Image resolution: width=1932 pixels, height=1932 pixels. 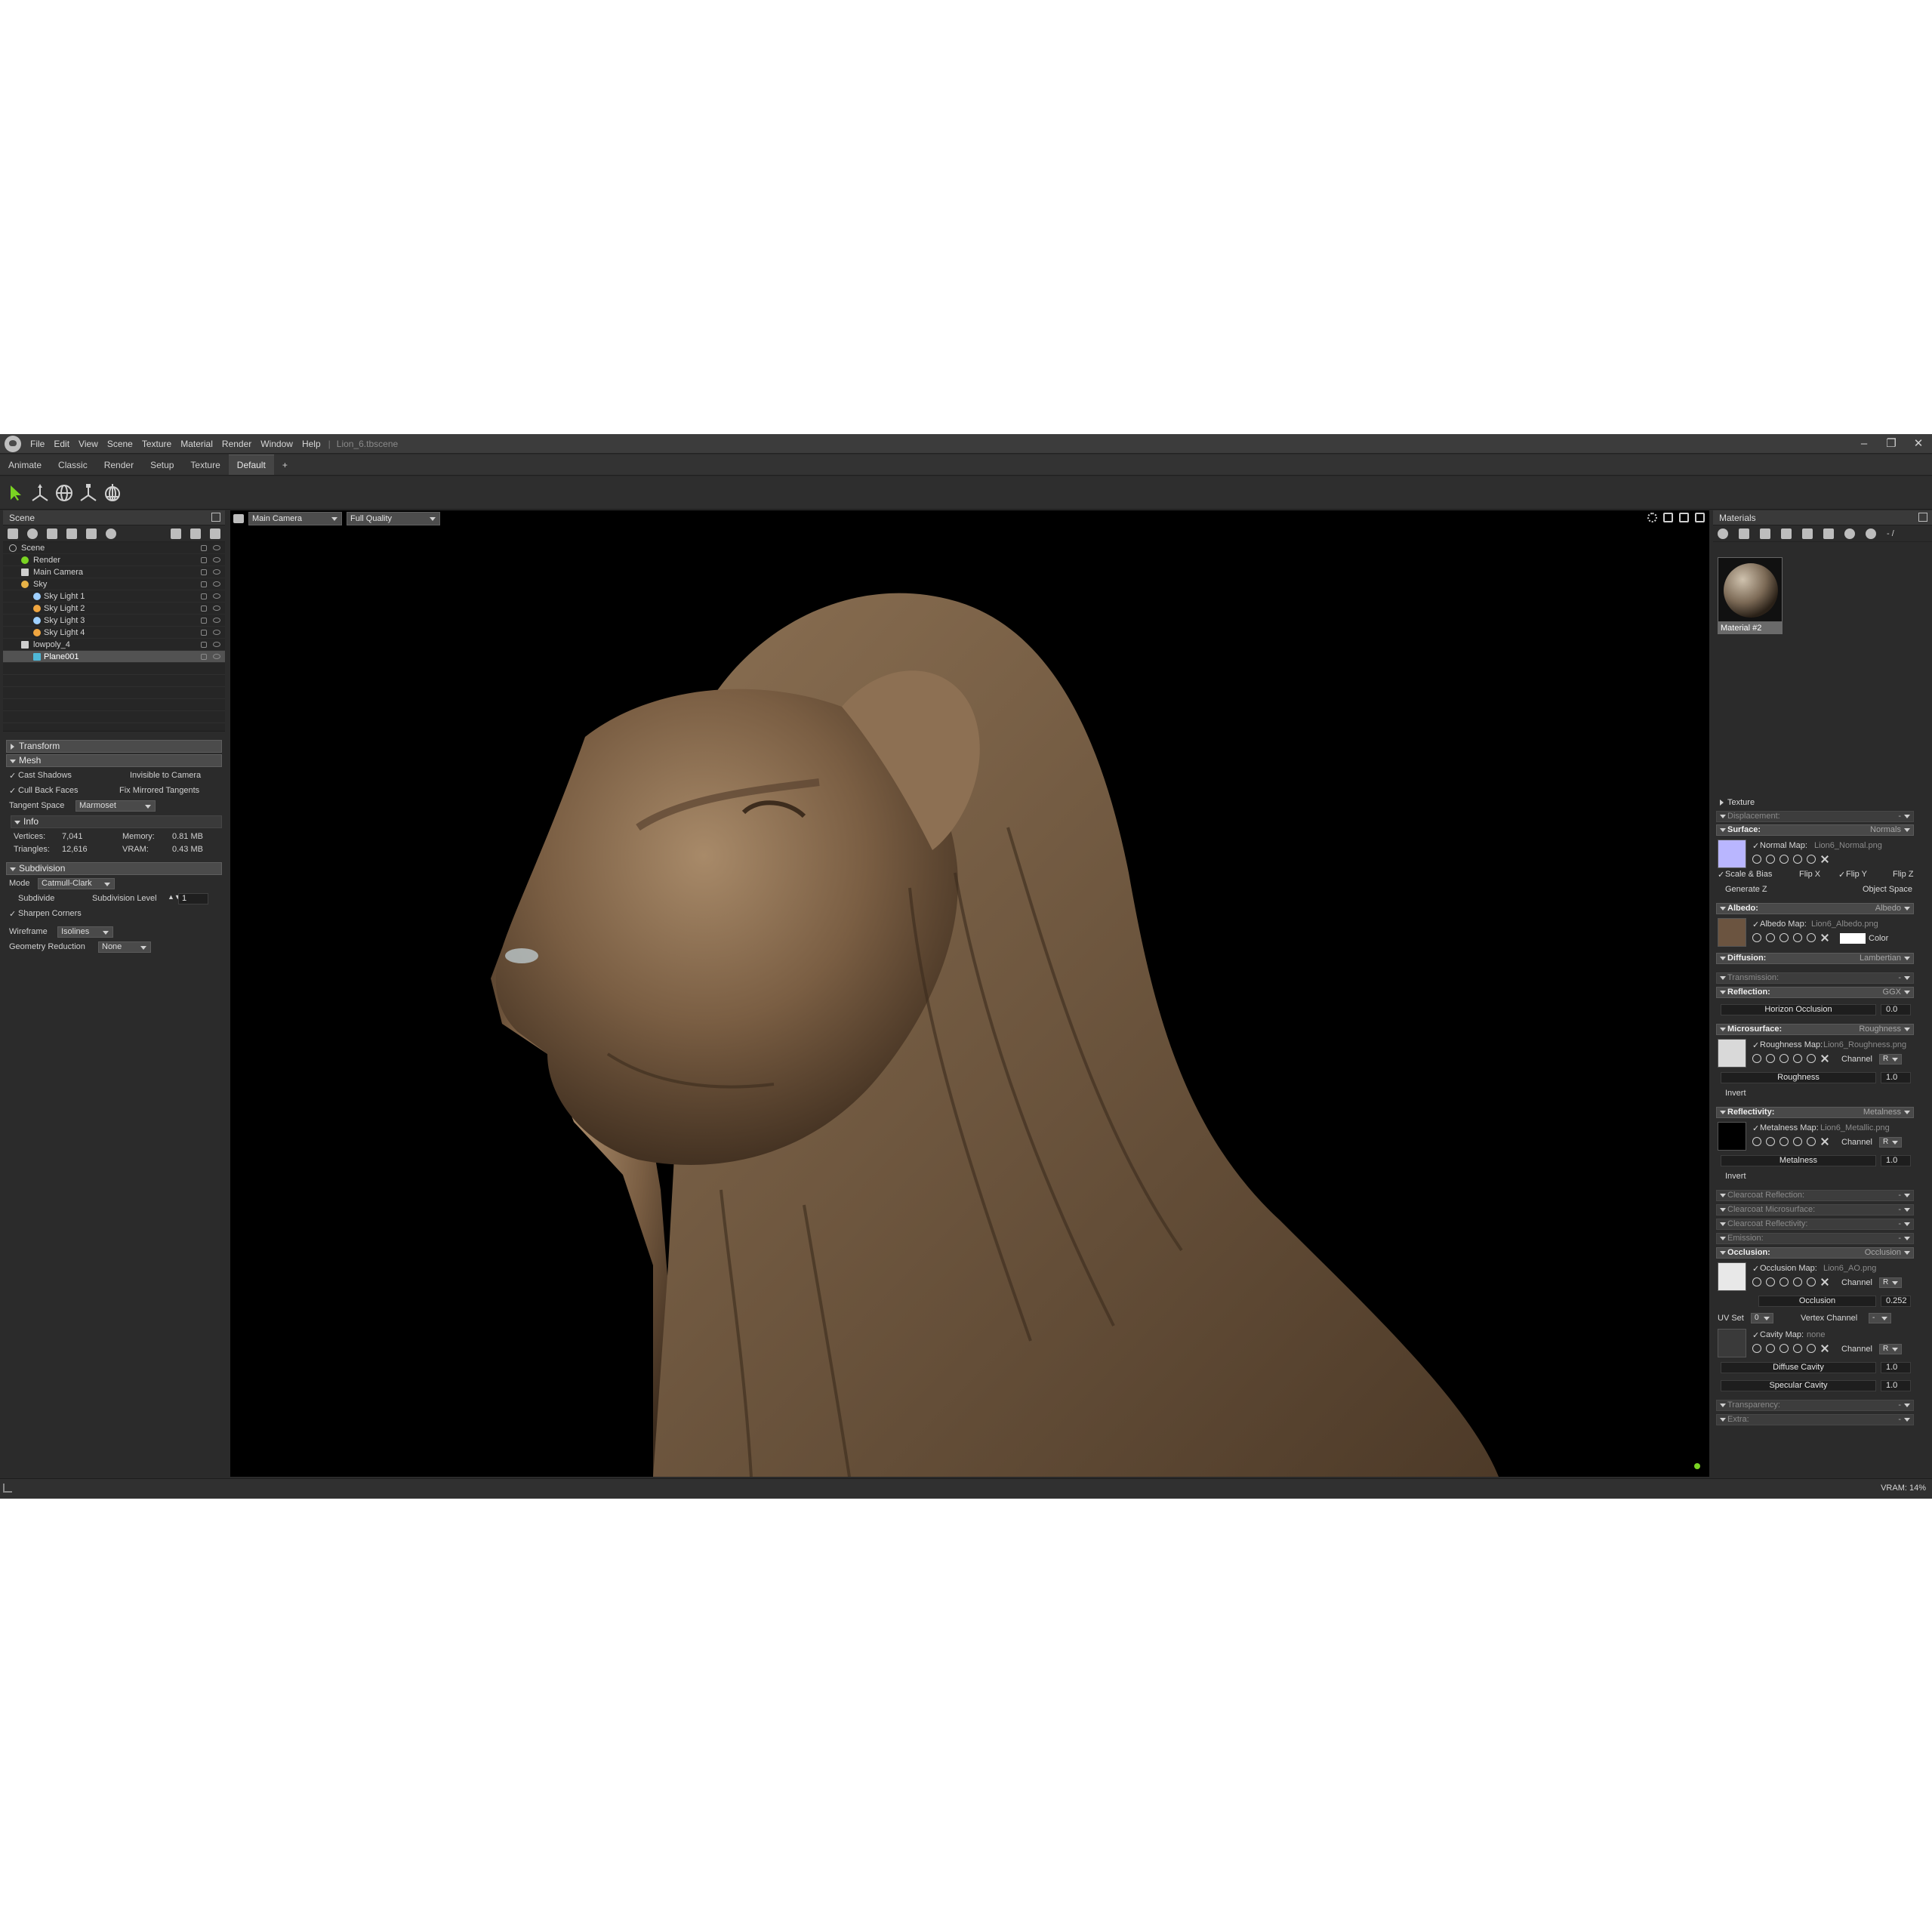 I want to click on diffuse-cavity-slider: Diffuse Cavity, so click(x=1798, y=1367).